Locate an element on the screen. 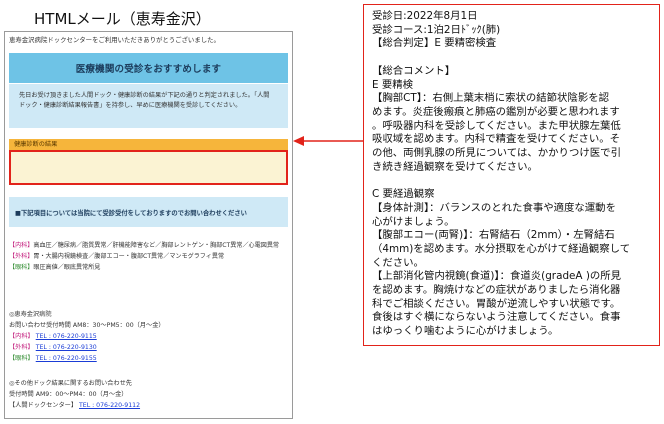 This screenshot has height=424, width=664. tel-link: TEL : 076-220-9112 is located at coordinates (109, 405).